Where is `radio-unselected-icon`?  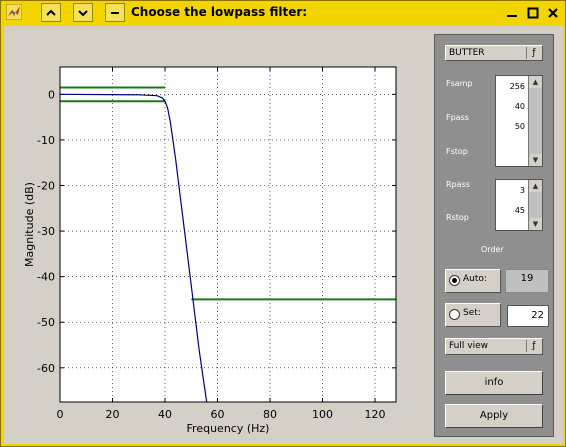
radio-unselected-icon is located at coordinates (454, 314).